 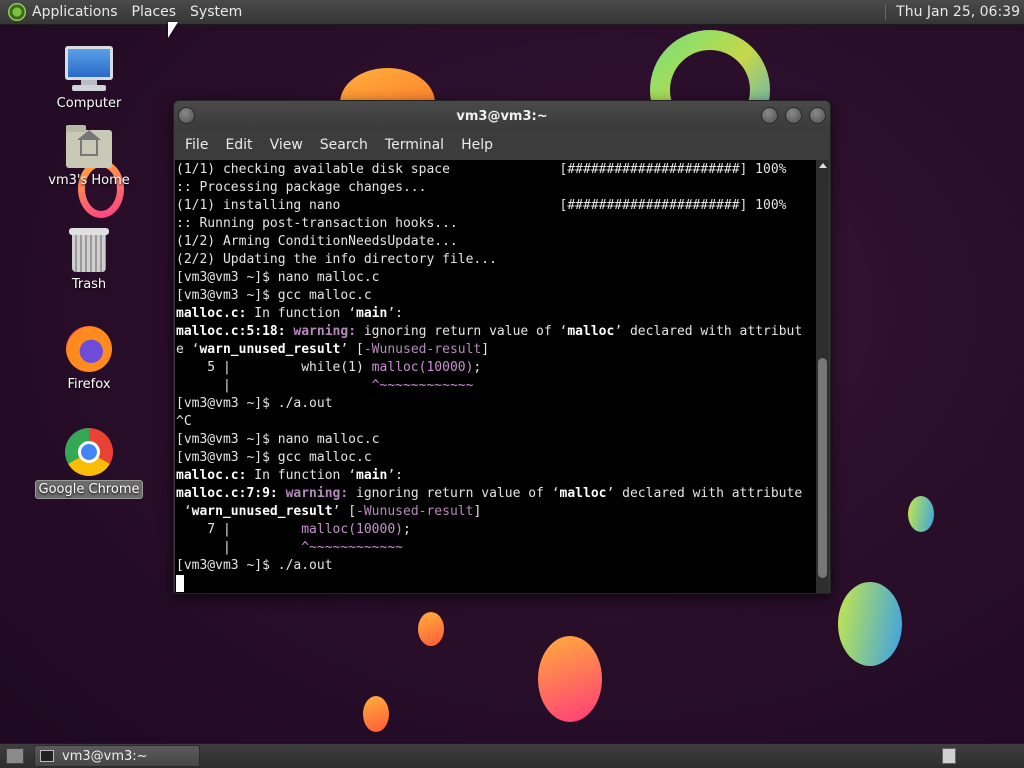 I want to click on system-menu: System, so click(x=216, y=12).